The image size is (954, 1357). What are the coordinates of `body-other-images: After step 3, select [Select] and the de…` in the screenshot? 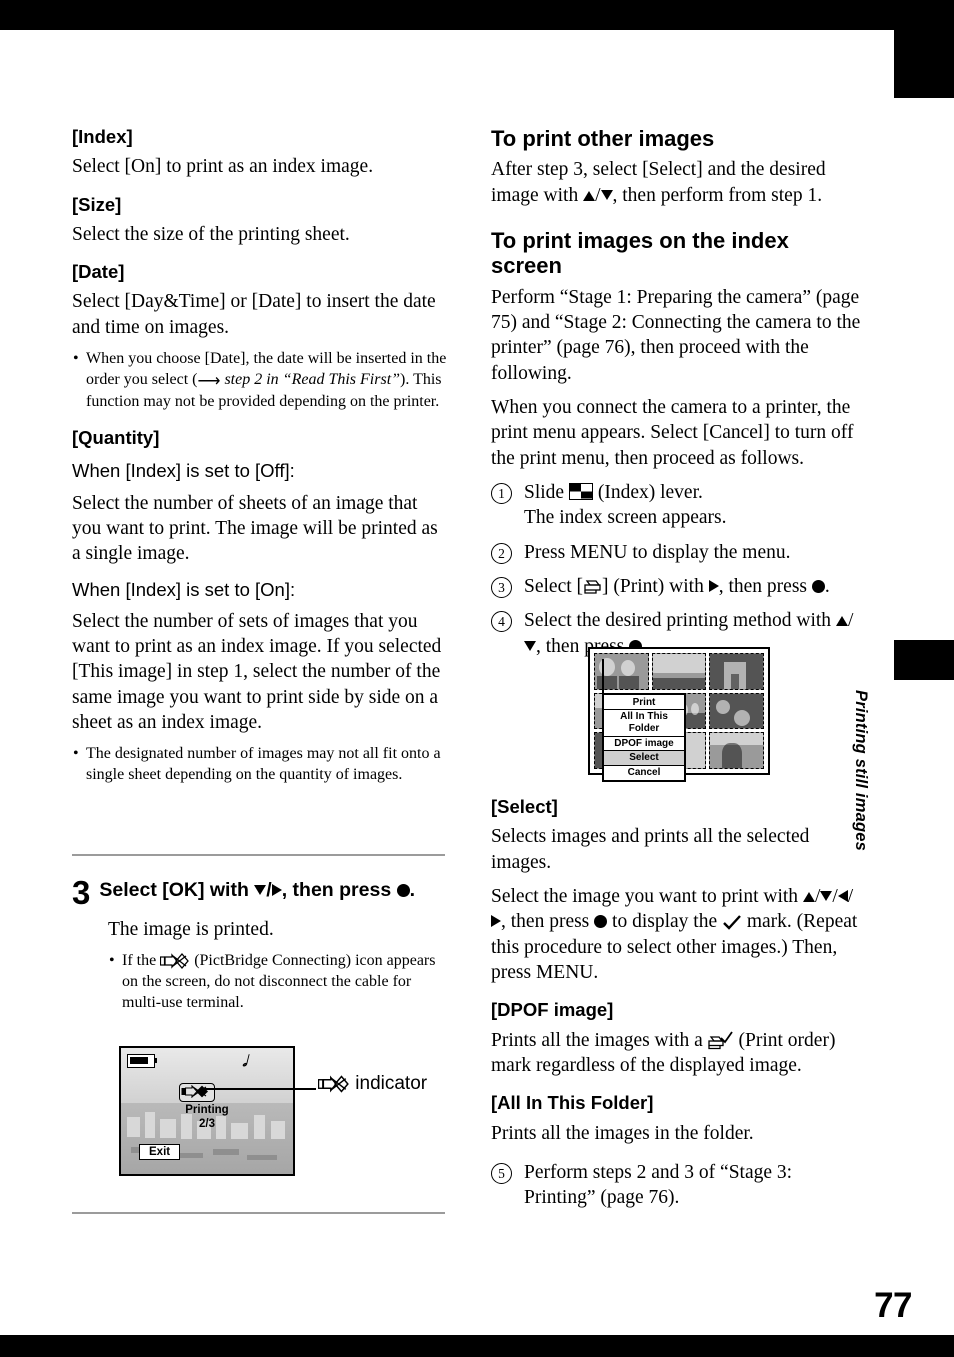 It's located at (658, 182).